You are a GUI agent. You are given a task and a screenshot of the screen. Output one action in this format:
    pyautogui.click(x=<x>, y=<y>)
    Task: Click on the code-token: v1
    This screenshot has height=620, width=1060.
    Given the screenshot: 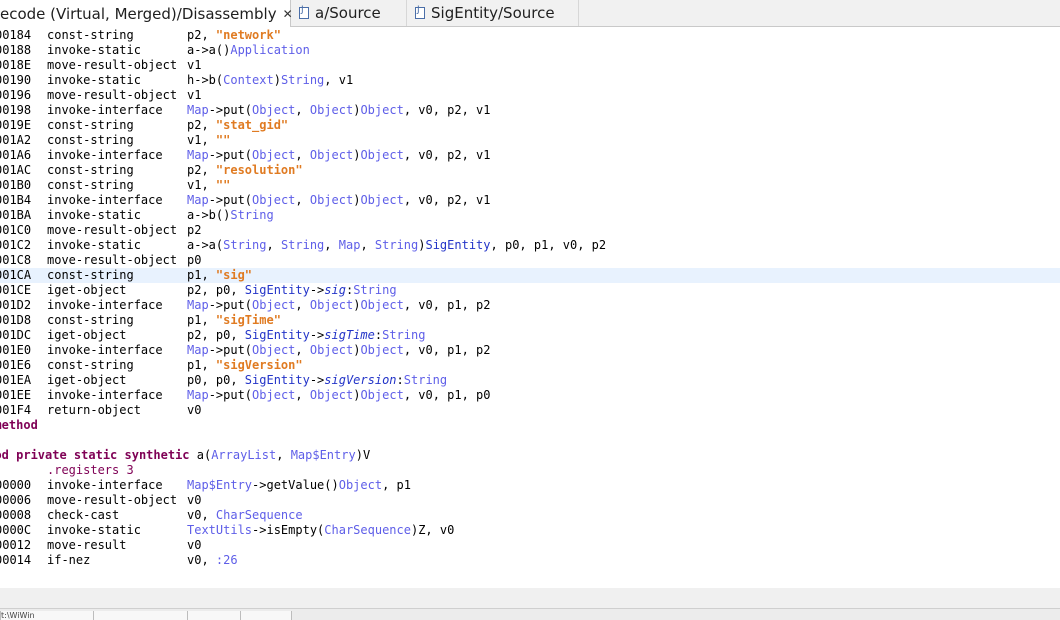 What is the action you would take?
    pyautogui.click(x=194, y=95)
    